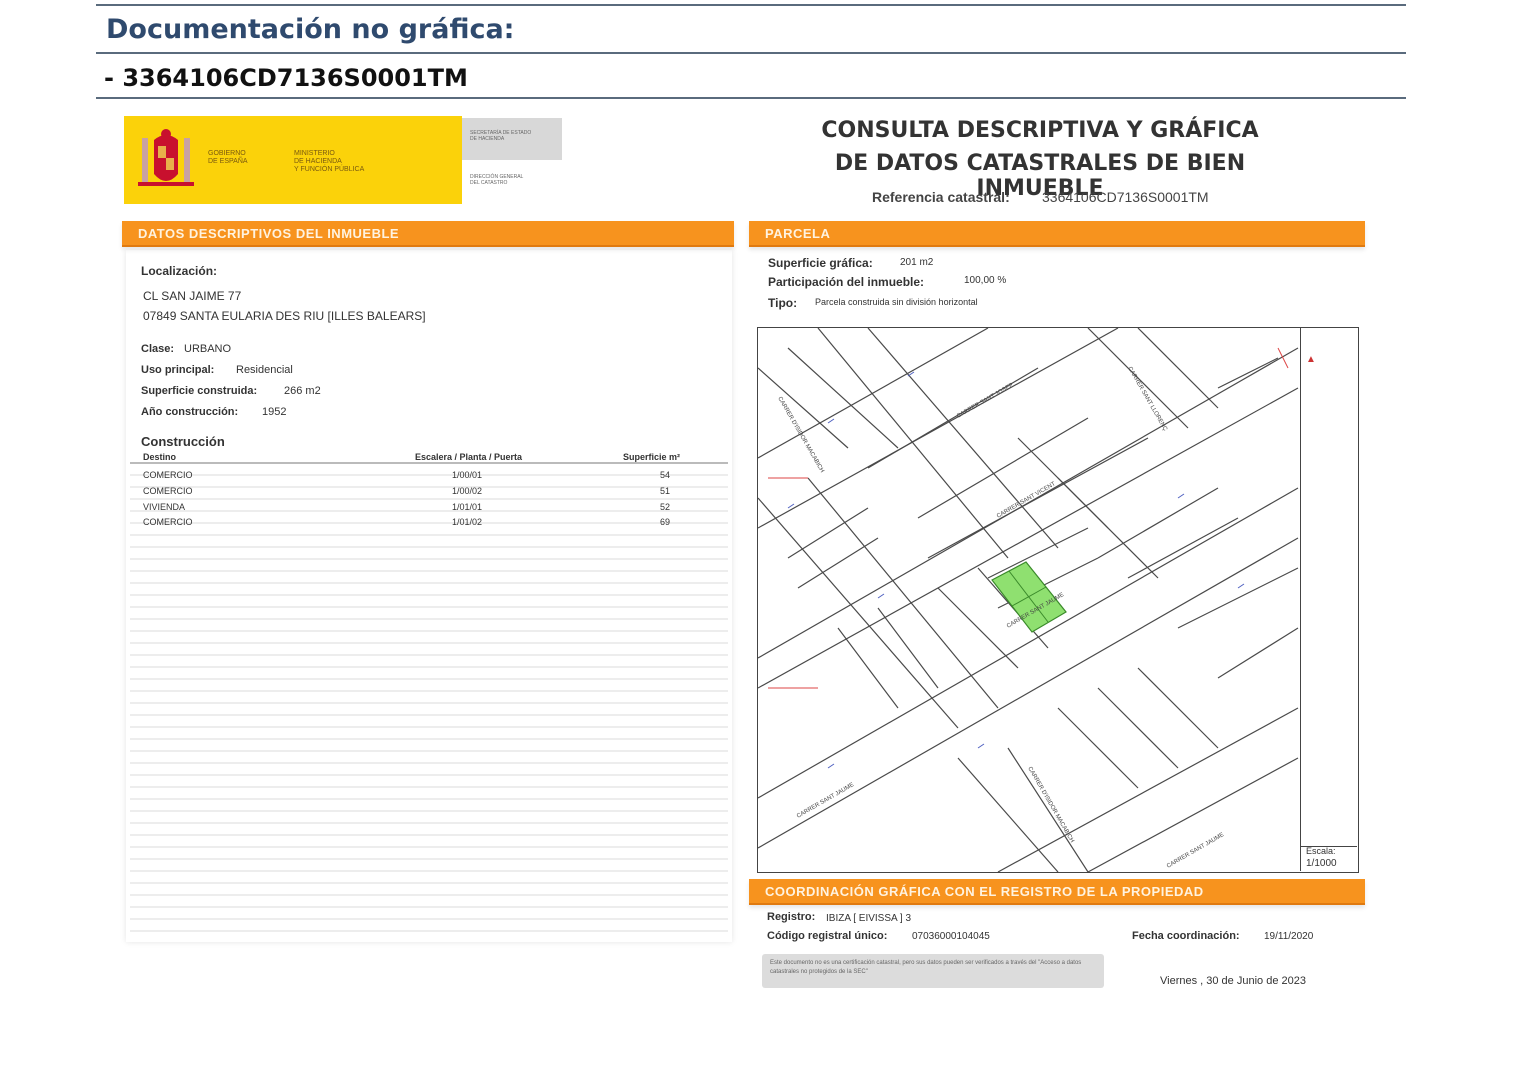 The image size is (1538, 1080). What do you see at coordinates (158, 349) in the screenshot?
I see `class-label: Clase:` at bounding box center [158, 349].